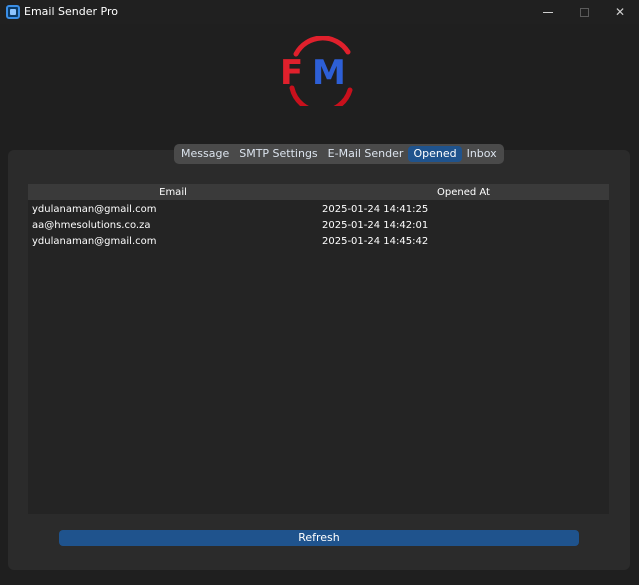 This screenshot has width=639, height=585. I want to click on maximize-icon, so click(584, 12).